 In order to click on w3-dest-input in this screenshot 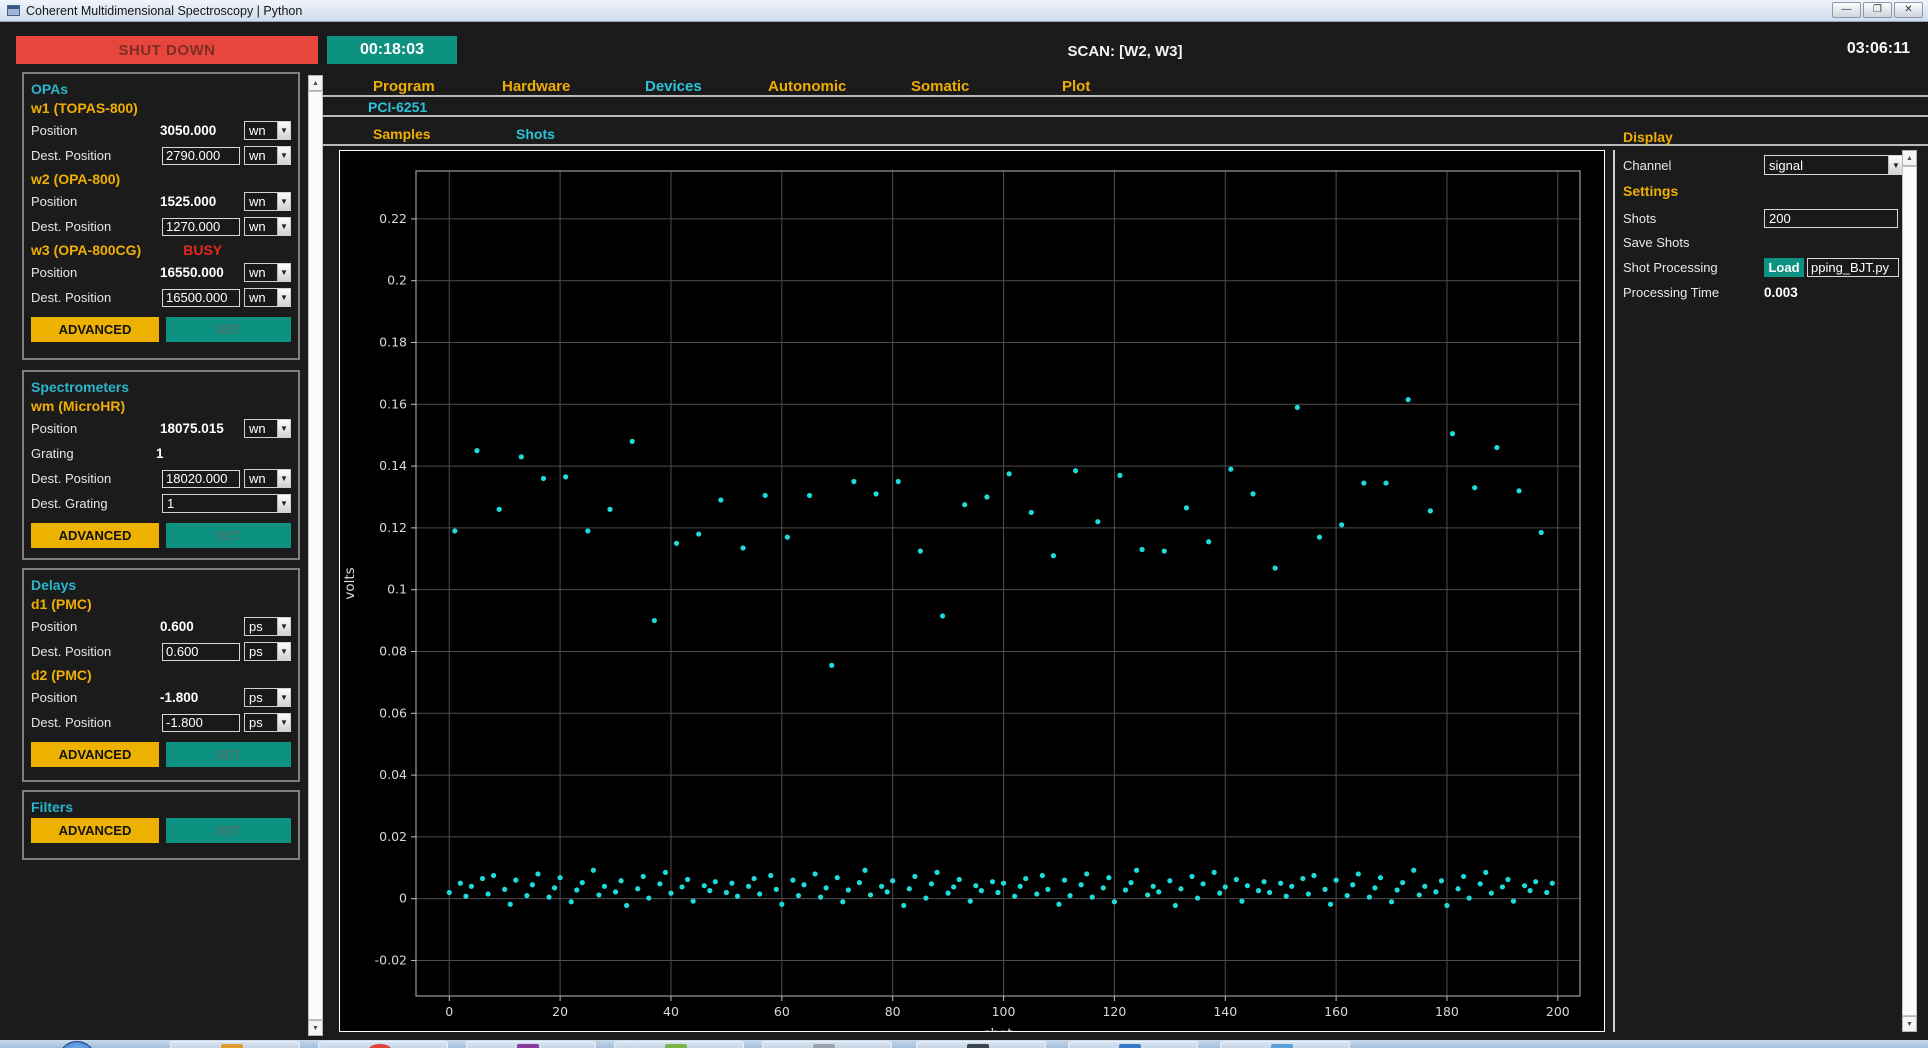, I will do `click(201, 297)`.